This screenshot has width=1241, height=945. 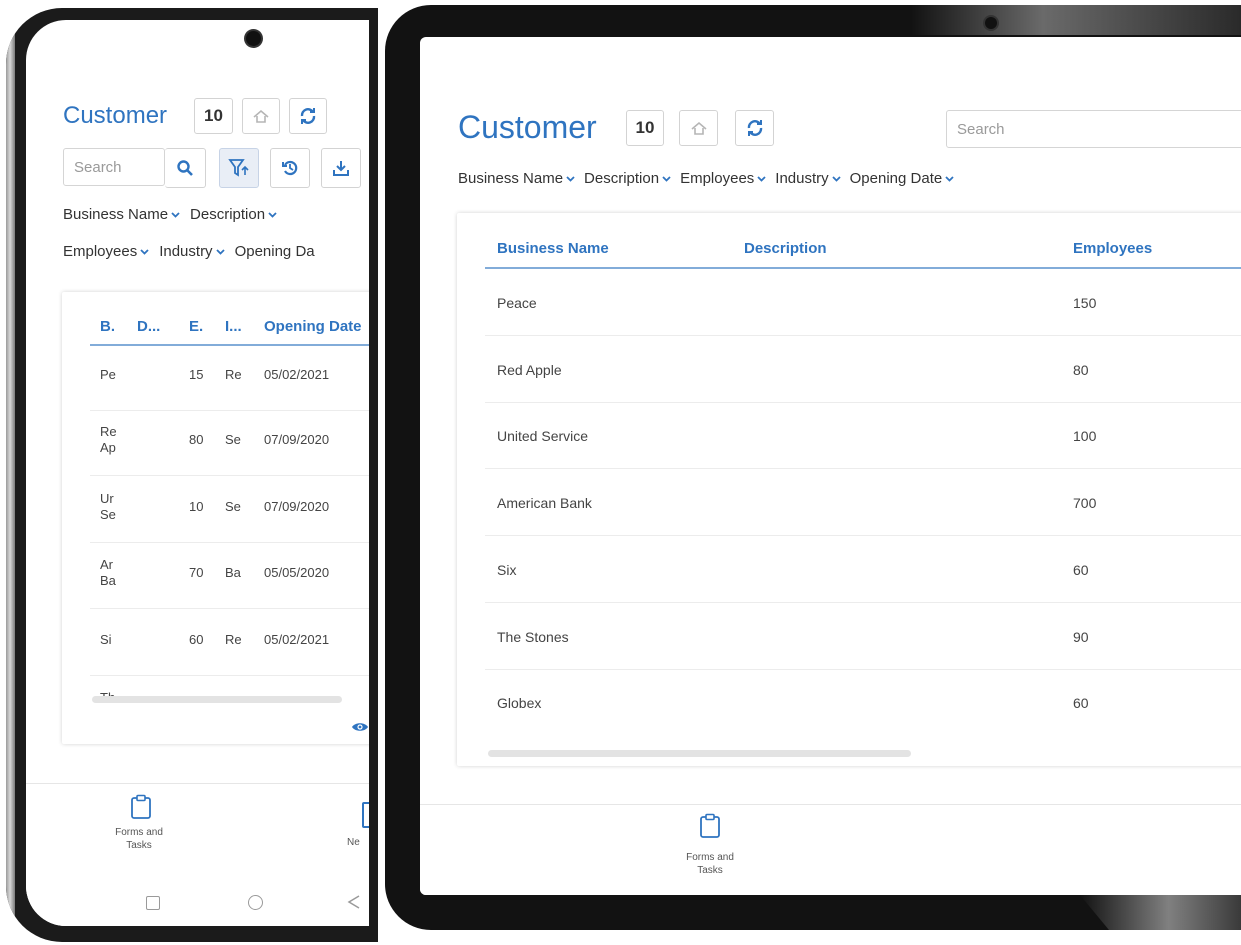 I want to click on search-icon, so click(x=185, y=168).